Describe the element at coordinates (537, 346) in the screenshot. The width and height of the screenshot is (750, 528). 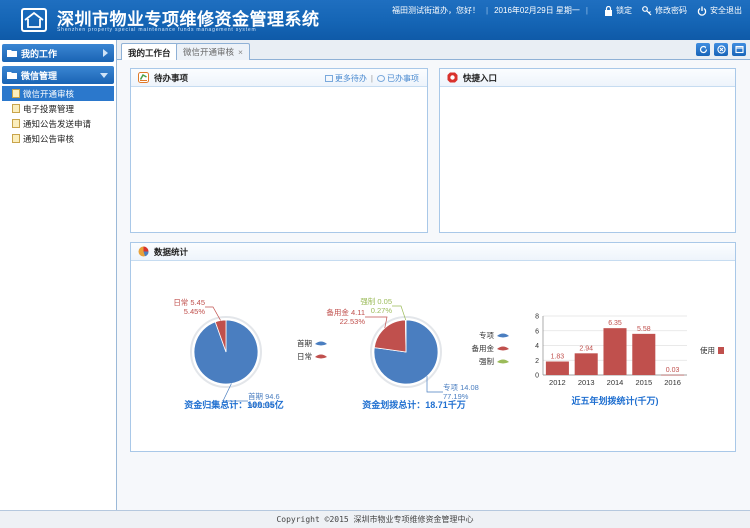
I see `y-tick-label: 4` at that location.